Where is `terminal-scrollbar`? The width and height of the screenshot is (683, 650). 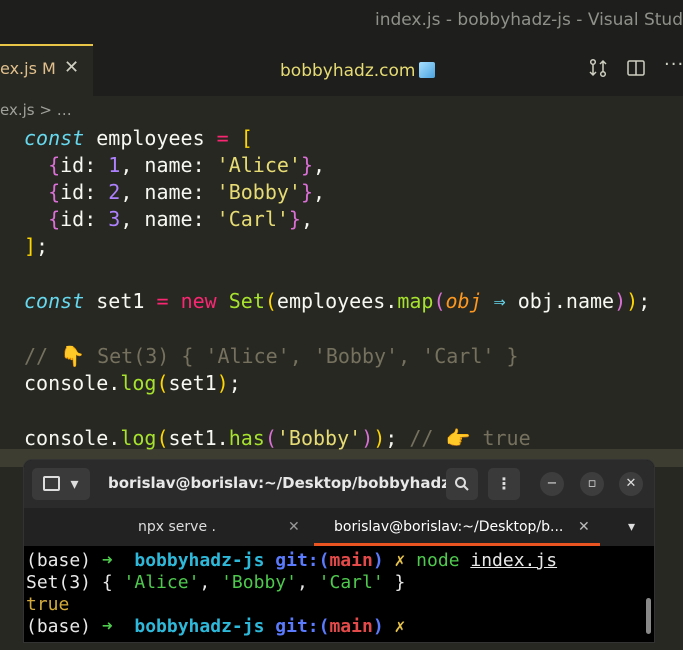
terminal-scrollbar is located at coordinates (648, 616).